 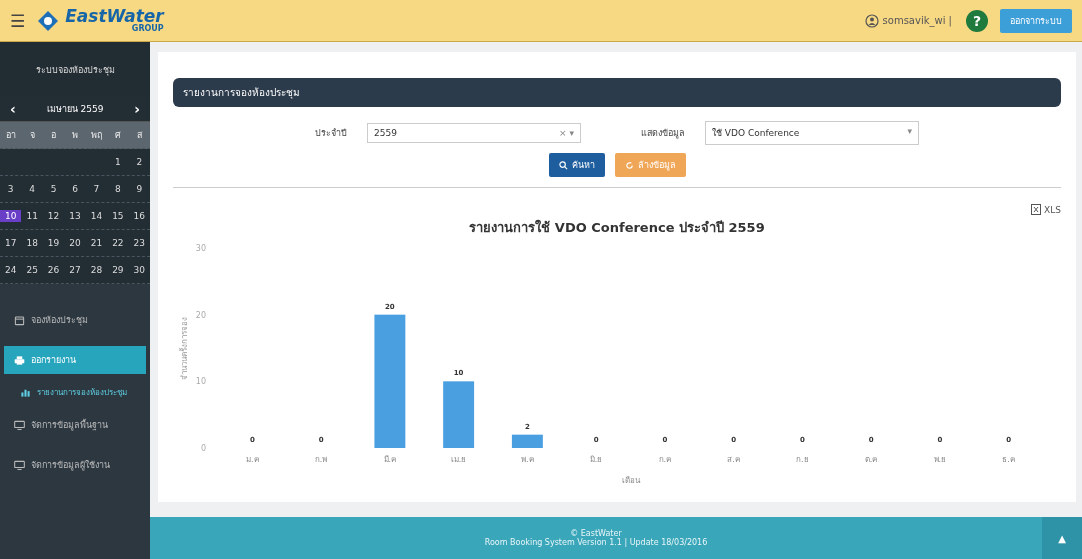 I want to click on calendar-day: 15, so click(x=118, y=216).